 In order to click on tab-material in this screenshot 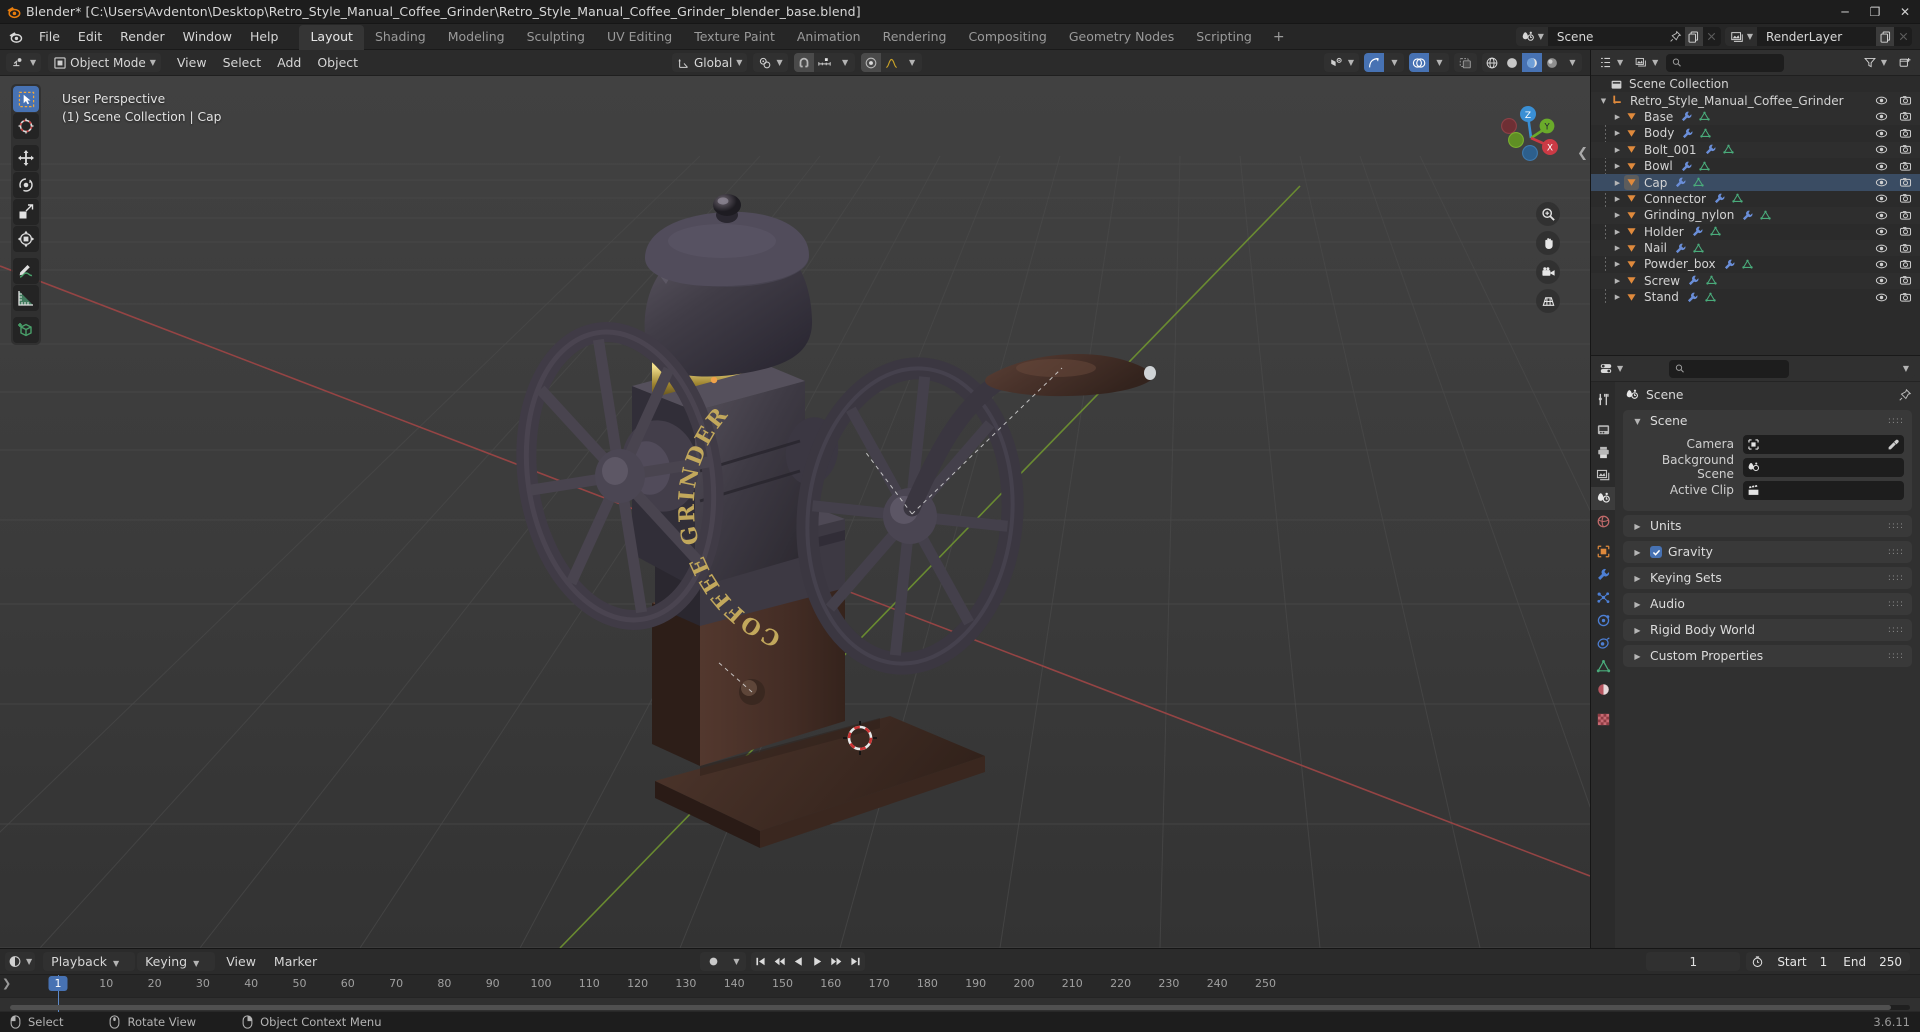, I will do `click(1603, 689)`.